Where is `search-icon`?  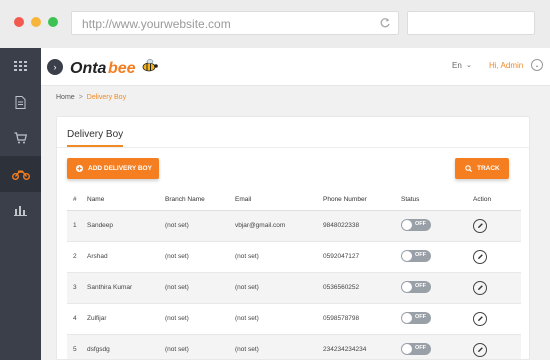 search-icon is located at coordinates (468, 168).